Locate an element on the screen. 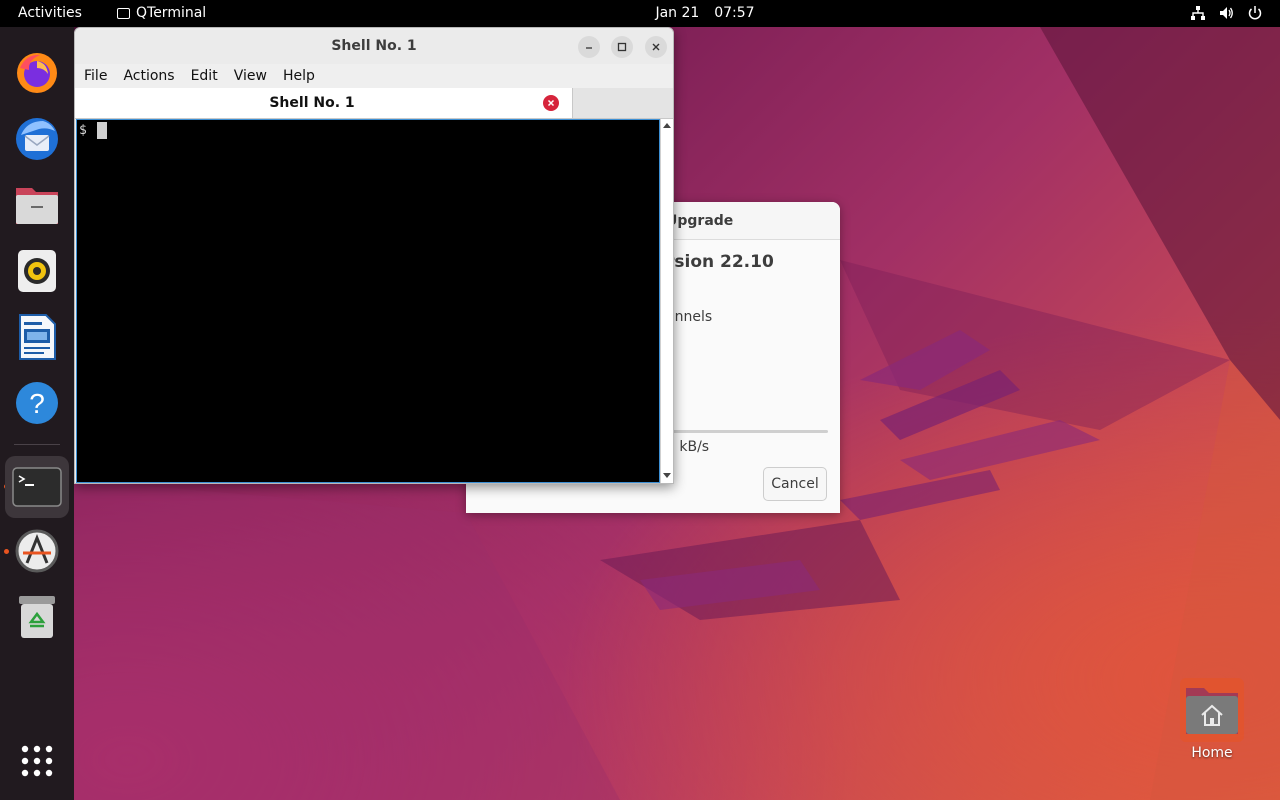 The width and height of the screenshot is (1280, 800). shell-prompt: $ is located at coordinates (83, 130).